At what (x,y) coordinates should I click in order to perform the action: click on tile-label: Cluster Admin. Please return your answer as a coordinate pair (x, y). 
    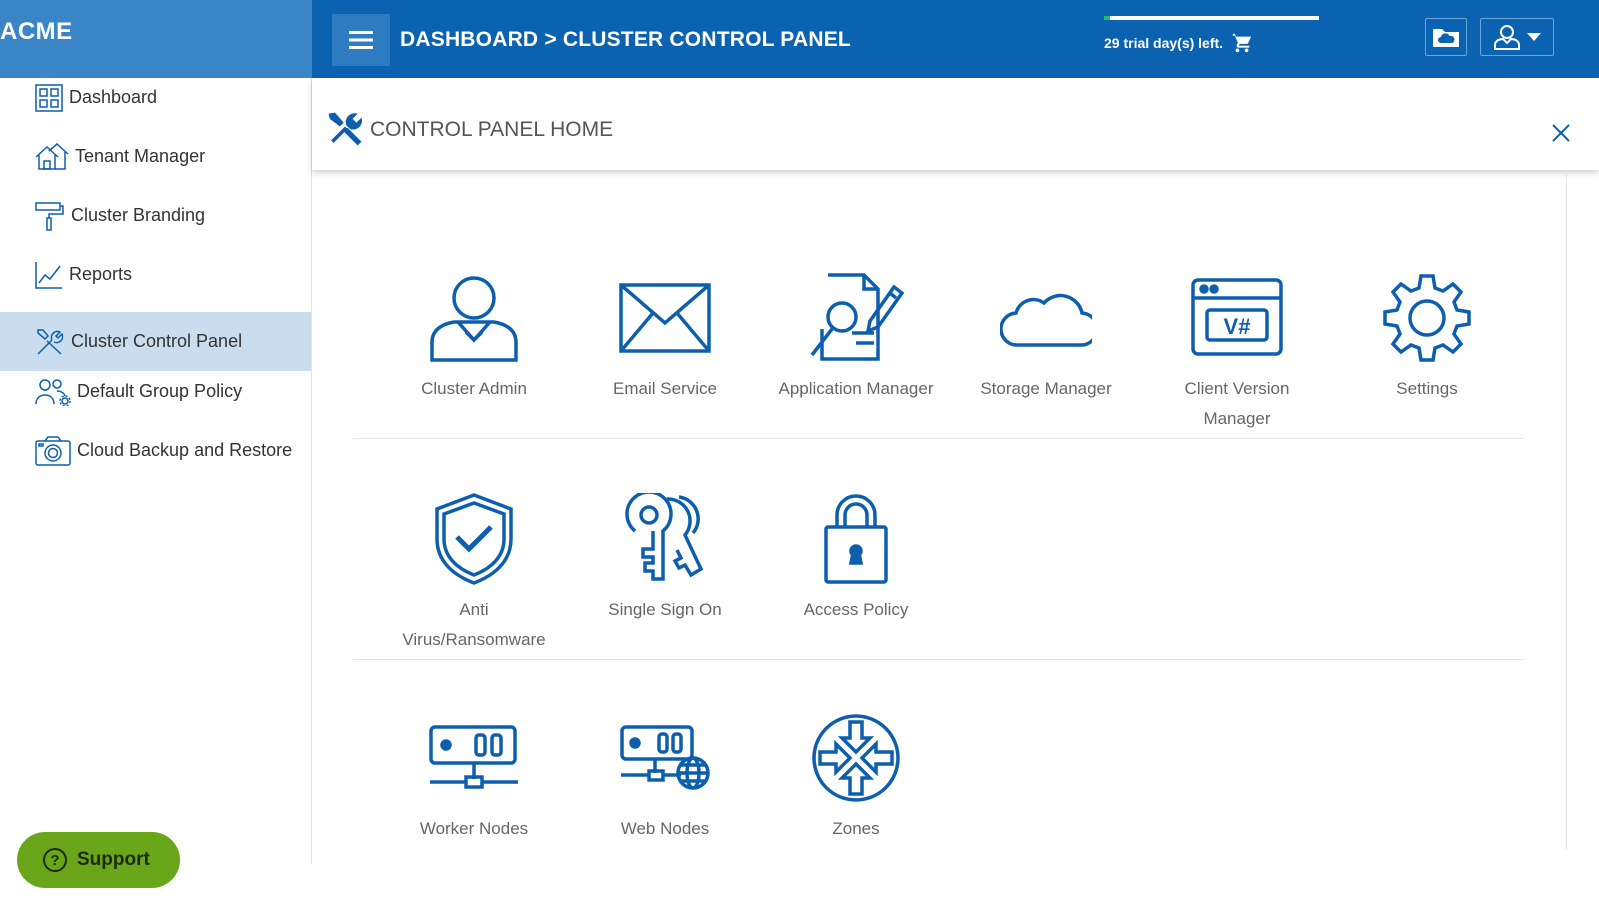
    Looking at the image, I should click on (474, 388).